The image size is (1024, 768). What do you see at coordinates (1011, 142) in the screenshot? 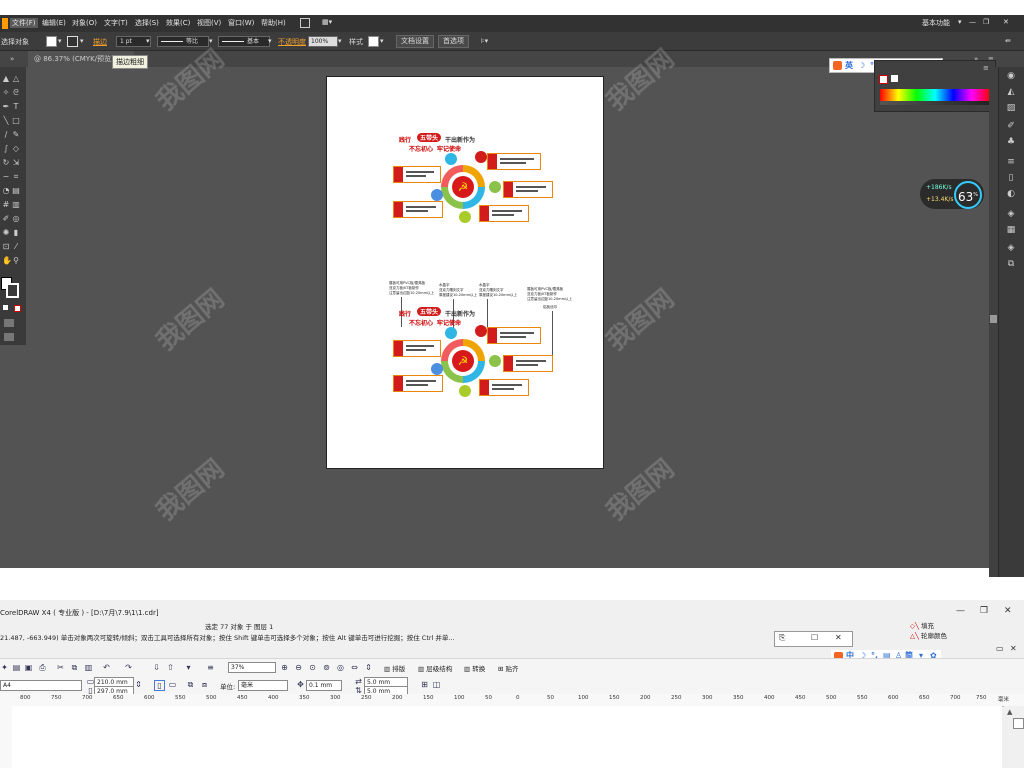
I see `symbols-icon: ♣` at bounding box center [1011, 142].